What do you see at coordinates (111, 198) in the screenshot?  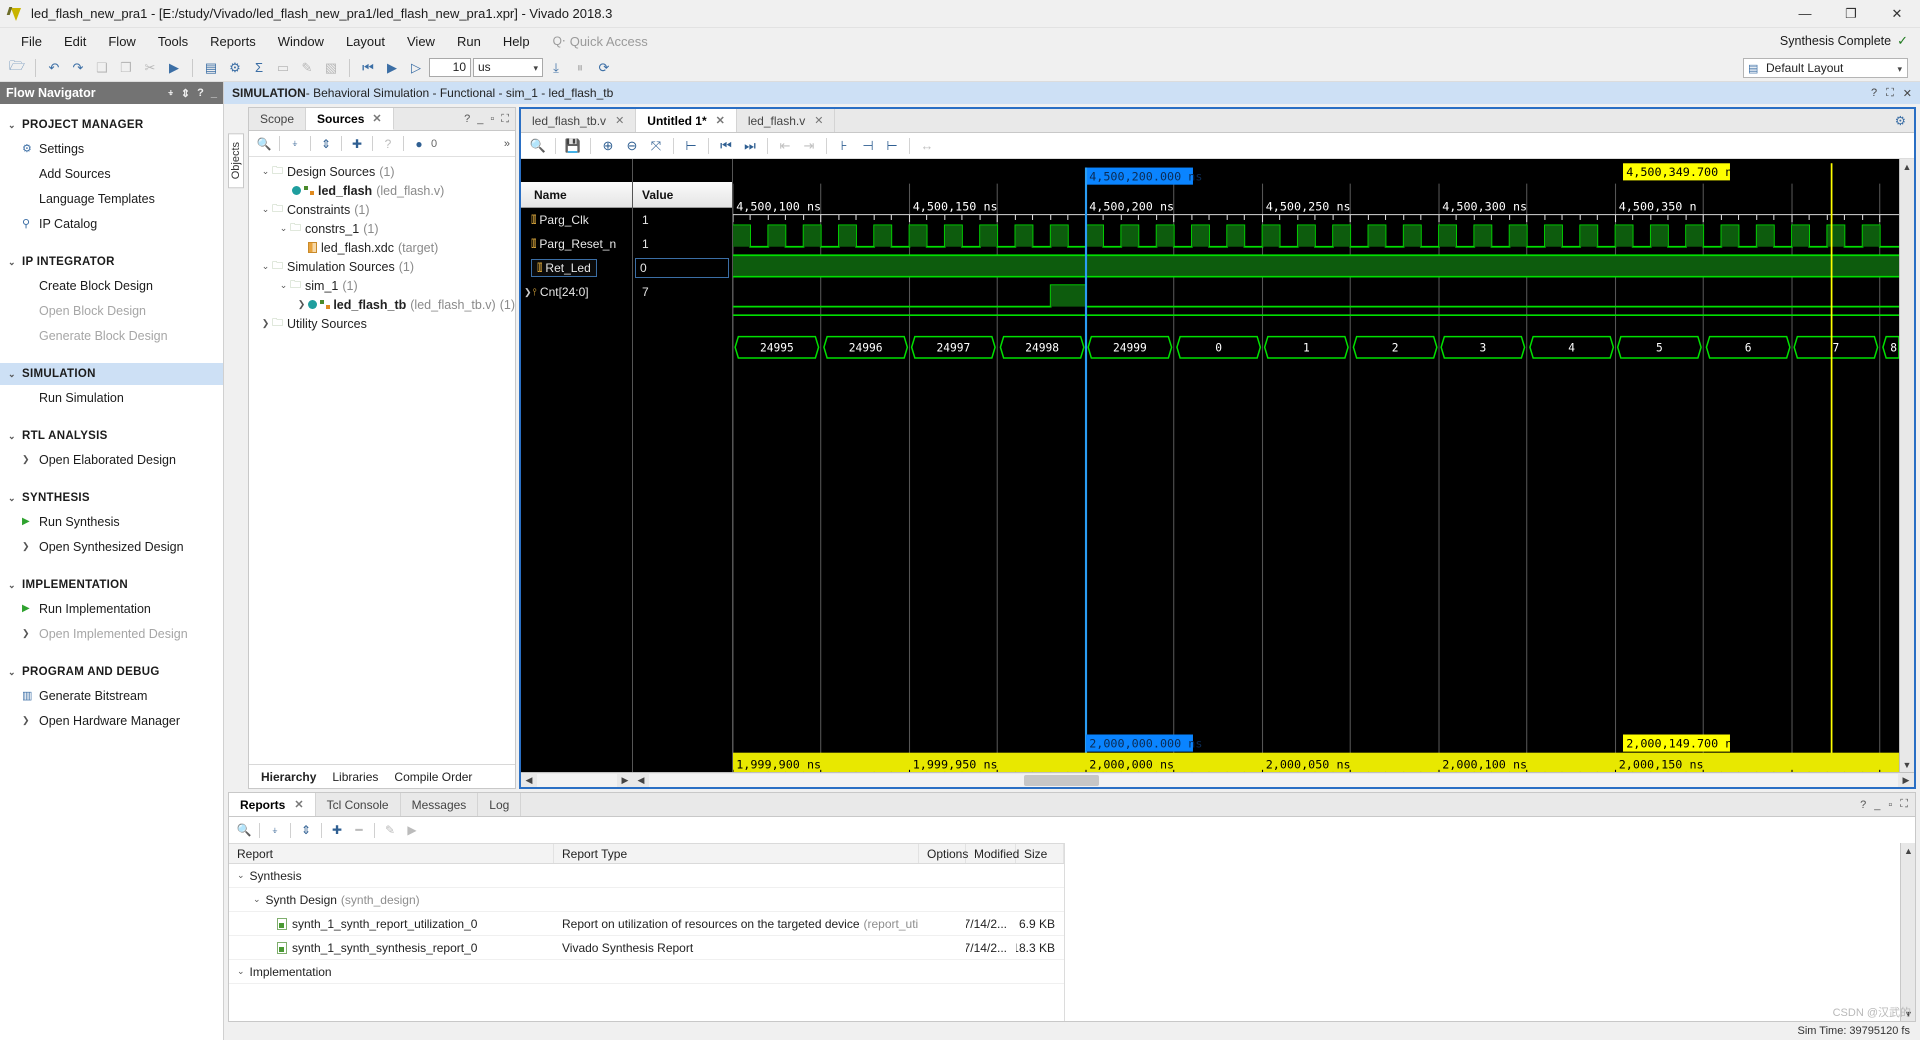 I see `sidebar-item-language-templates: Language Templates` at bounding box center [111, 198].